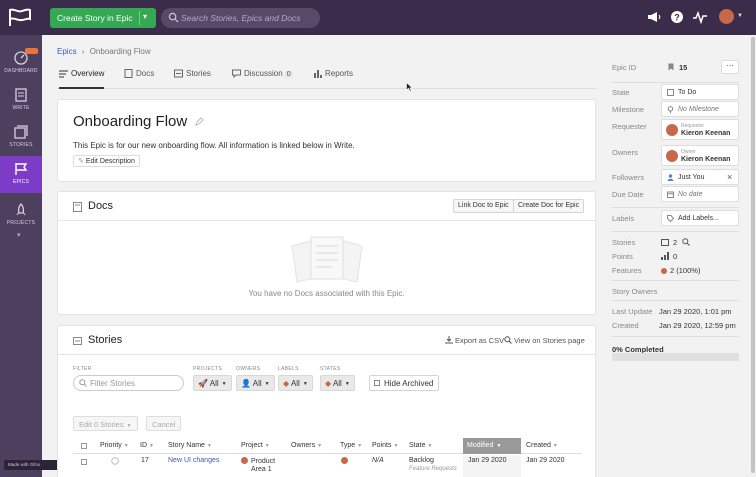  What do you see at coordinates (67, 51) in the screenshot?
I see `breadcrumb-epics-link: Epics` at bounding box center [67, 51].